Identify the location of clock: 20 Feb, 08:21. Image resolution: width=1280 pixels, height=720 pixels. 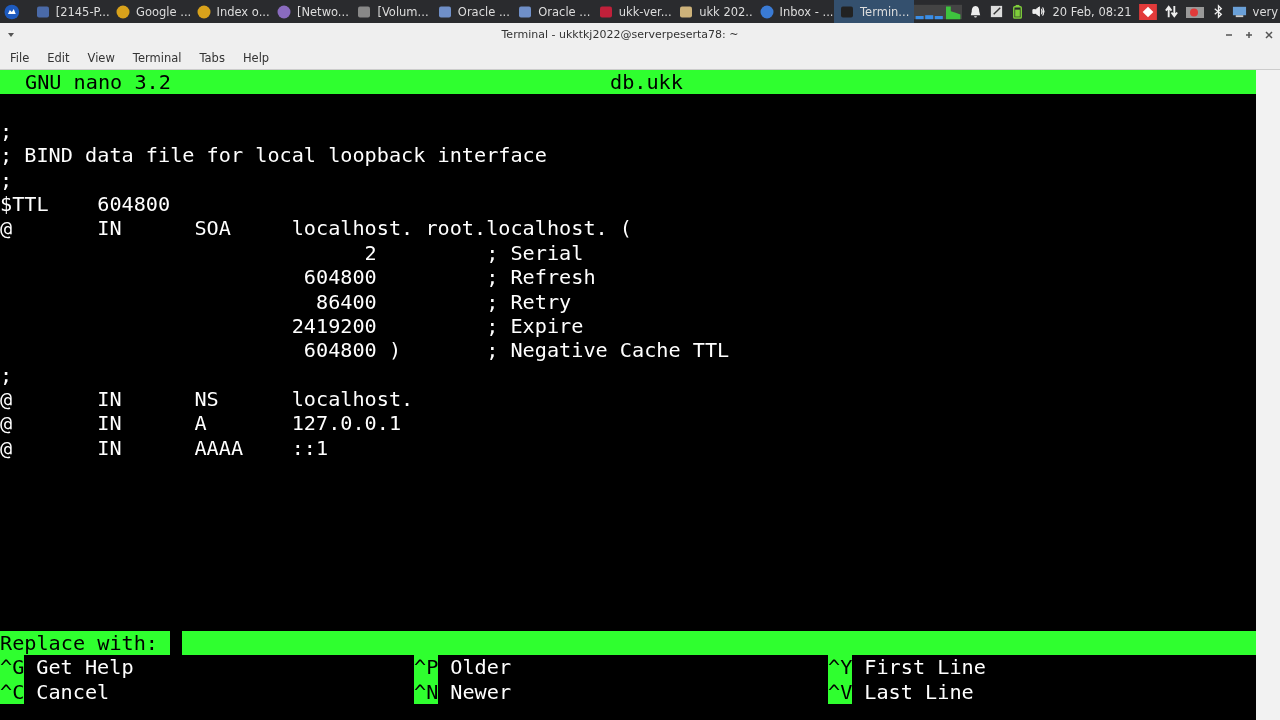
(1092, 11).